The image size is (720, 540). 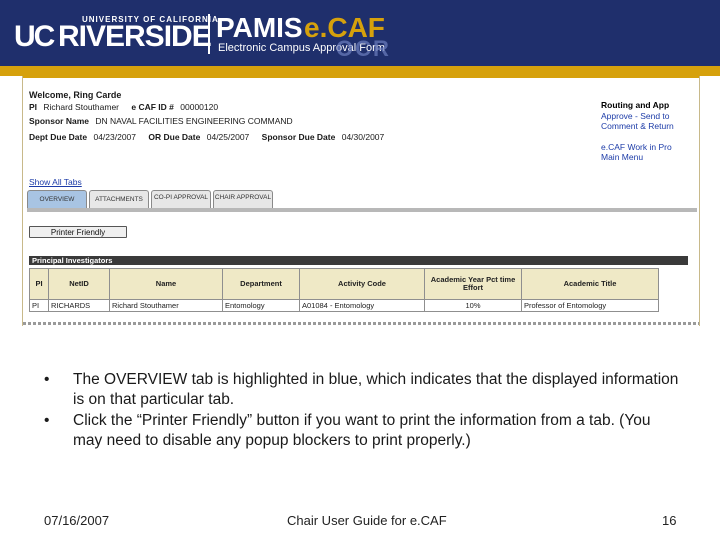 I want to click on ecaf-work-in-progress-link: e.CAF Work in Pro, so click(x=650, y=147).